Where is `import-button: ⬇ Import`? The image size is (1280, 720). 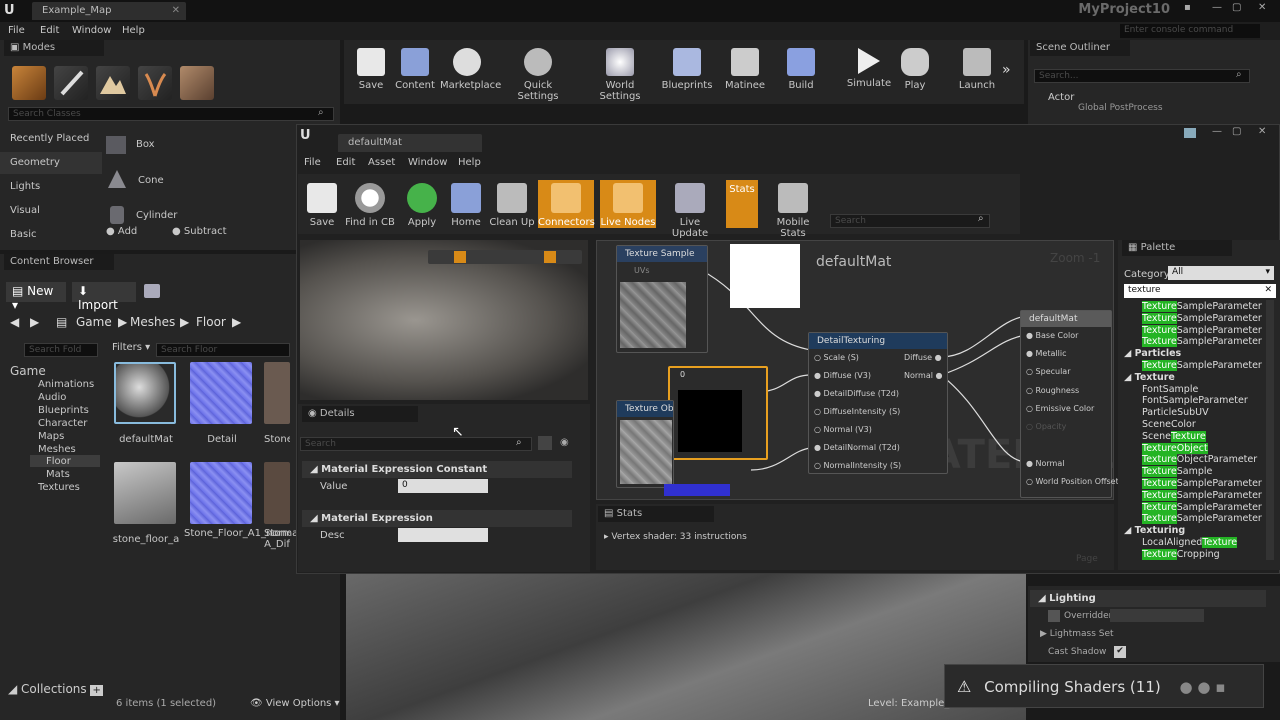
import-button: ⬇ Import is located at coordinates (104, 297).